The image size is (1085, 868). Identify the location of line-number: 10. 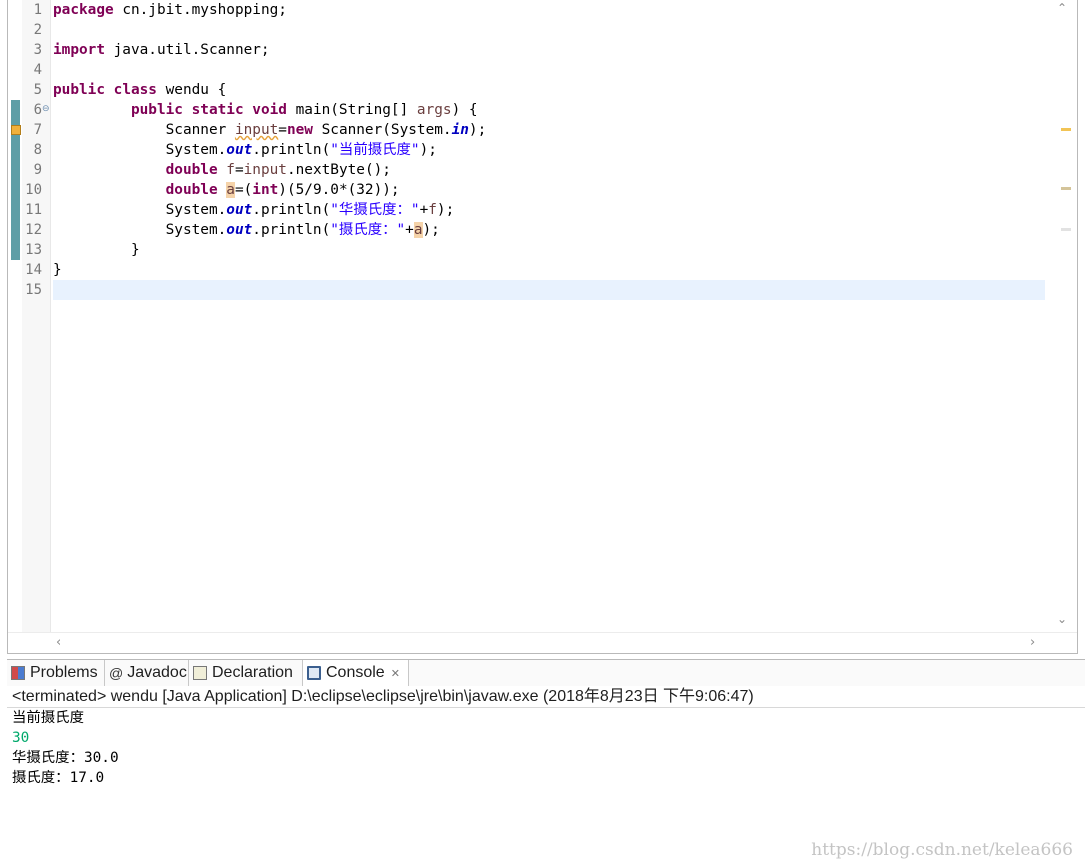
(33, 190).